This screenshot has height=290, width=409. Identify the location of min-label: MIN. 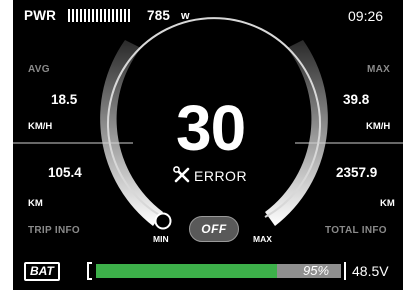
(161, 239).